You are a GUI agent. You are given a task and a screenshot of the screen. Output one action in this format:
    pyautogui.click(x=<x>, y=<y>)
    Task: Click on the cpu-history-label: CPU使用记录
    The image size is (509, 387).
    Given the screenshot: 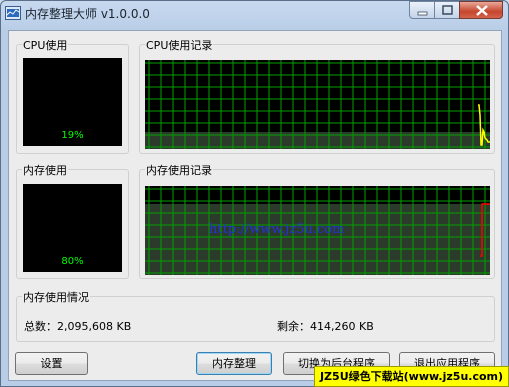 What is the action you would take?
    pyautogui.click(x=179, y=45)
    